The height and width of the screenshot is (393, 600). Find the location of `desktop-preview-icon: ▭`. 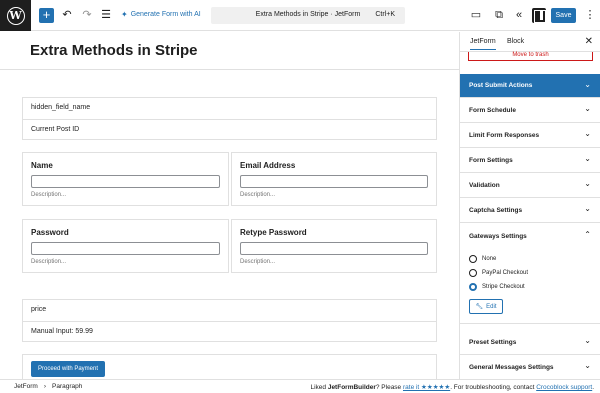

desktop-preview-icon: ▭ is located at coordinates (476, 15).